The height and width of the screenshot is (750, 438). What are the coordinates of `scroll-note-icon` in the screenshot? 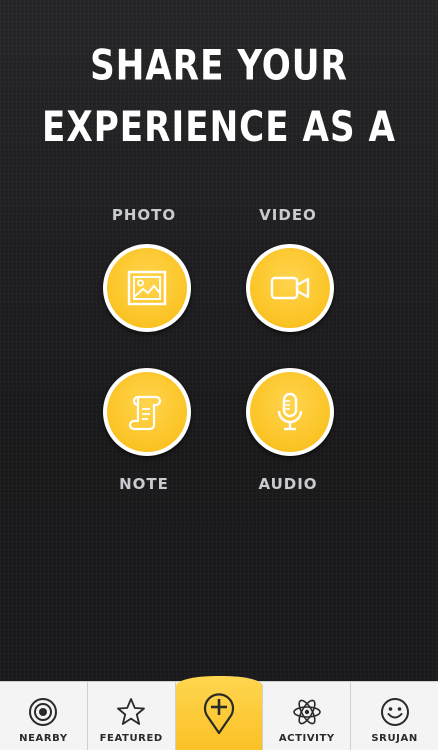 It's located at (145, 413).